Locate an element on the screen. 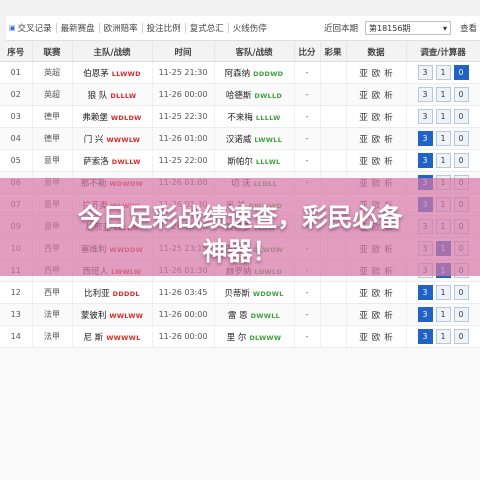  home-record: DWLLW is located at coordinates (126, 161).